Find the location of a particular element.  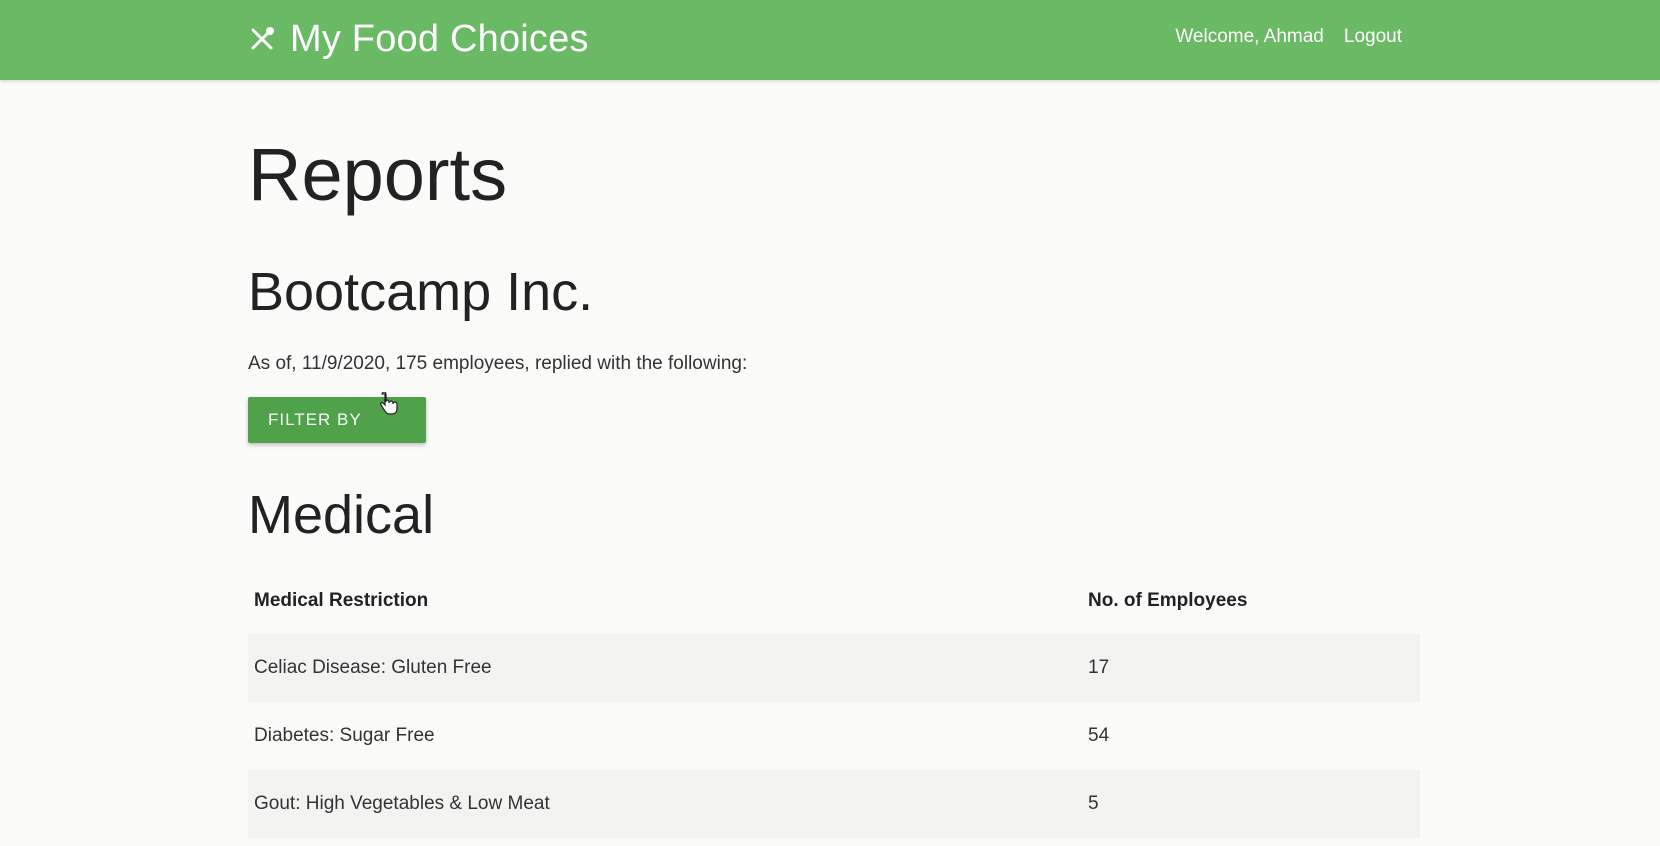

welcome-text: Welcome, Ahmad is located at coordinates (1249, 36).